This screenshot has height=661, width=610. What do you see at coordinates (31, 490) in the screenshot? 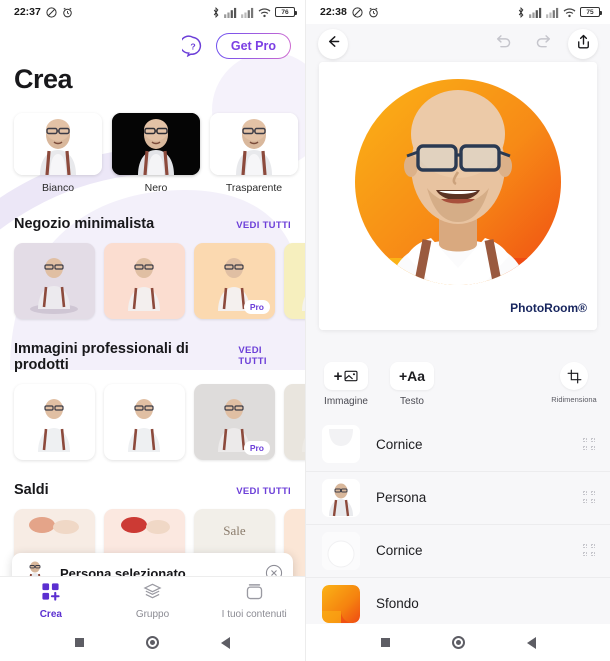
I see `section-title: Saldi` at bounding box center [31, 490].